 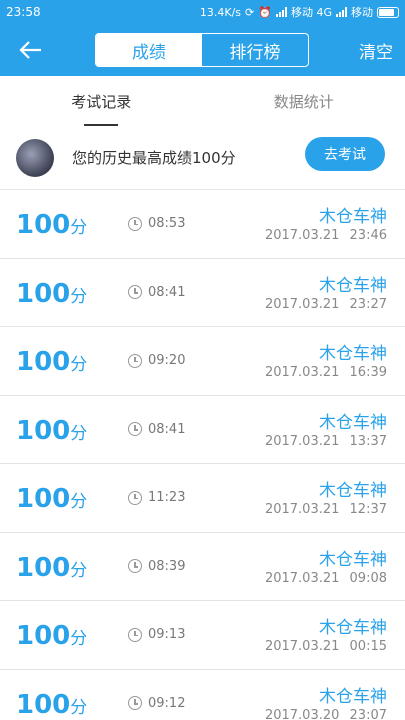 What do you see at coordinates (345, 154) in the screenshot?
I see `take-exam-button: 去考试` at bounding box center [345, 154].